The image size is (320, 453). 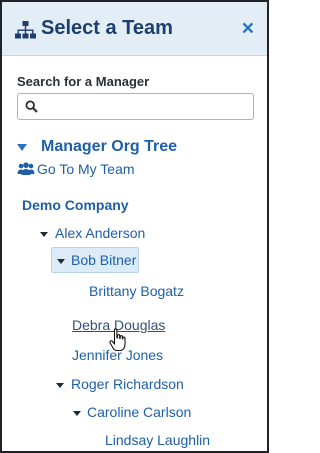 I want to click on go-to-my-team-label: Go To My Team, so click(x=86, y=169).